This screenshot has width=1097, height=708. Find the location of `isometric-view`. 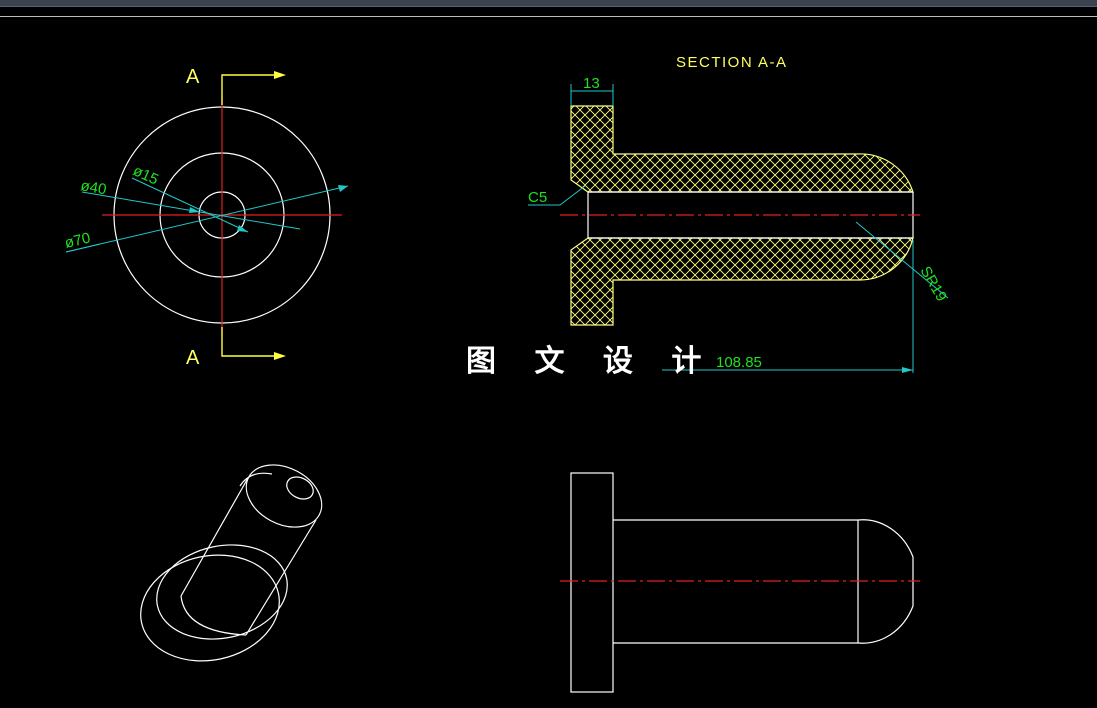

isometric-view is located at coordinates (232, 562).